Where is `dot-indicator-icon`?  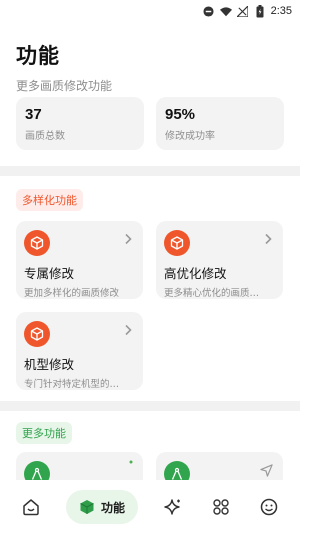 dot-indicator-icon is located at coordinates (131, 462).